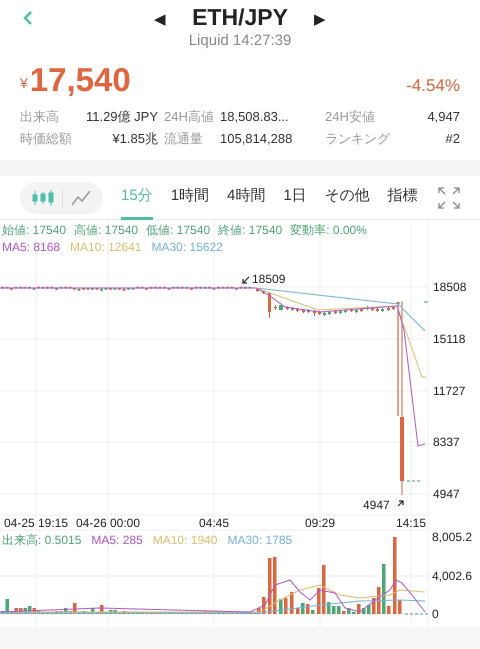 This screenshot has width=480, height=649. What do you see at coordinates (117, 540) in the screenshot?
I see `volume-legend-value: MA5: 285` at bounding box center [117, 540].